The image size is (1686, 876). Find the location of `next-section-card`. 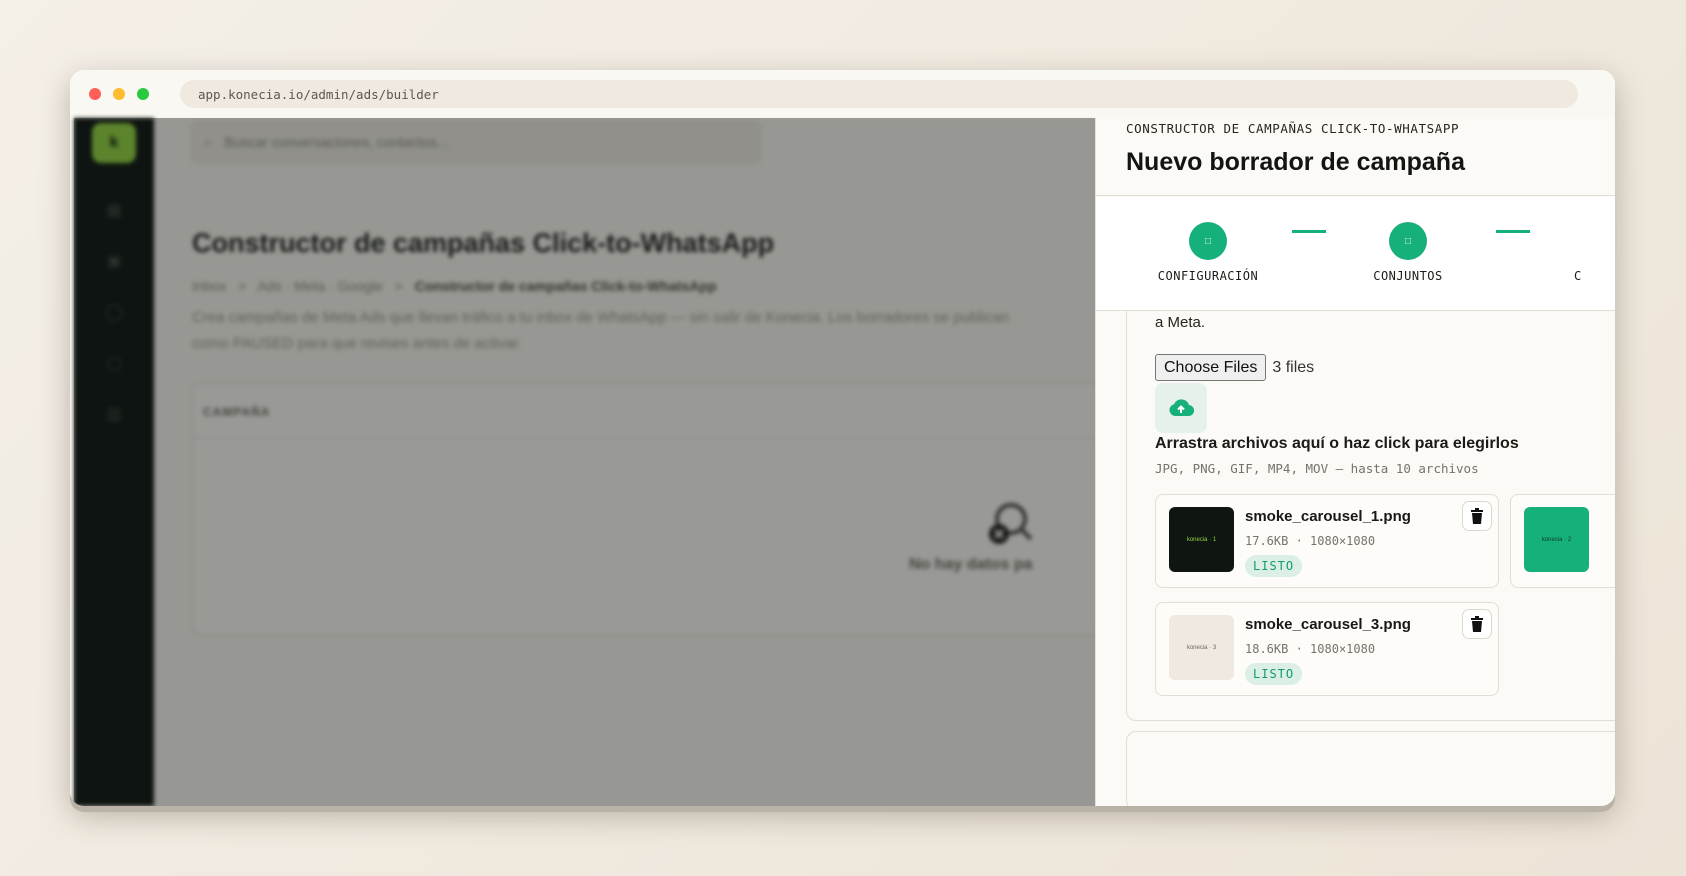

next-section-card is located at coordinates (1370, 768).